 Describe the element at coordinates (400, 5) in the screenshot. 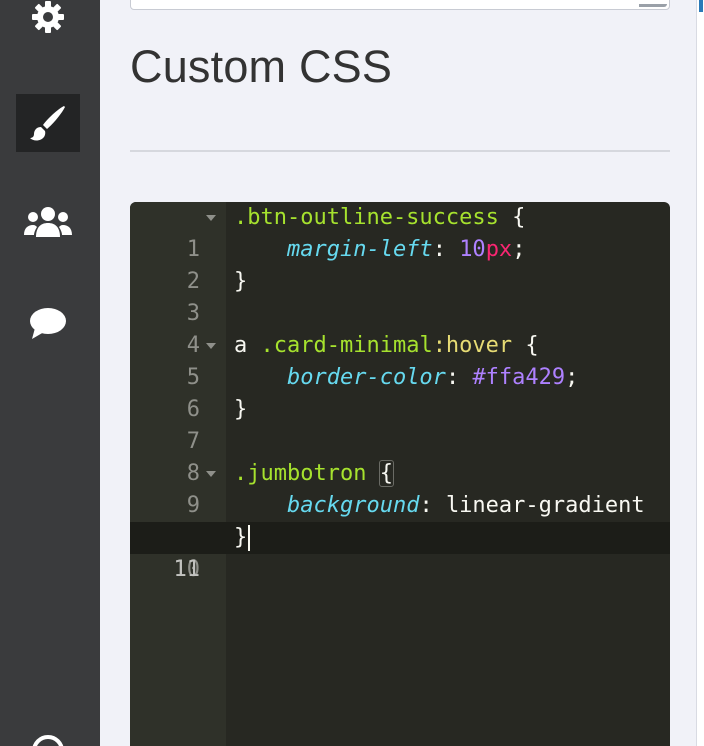

I see `text-field` at that location.